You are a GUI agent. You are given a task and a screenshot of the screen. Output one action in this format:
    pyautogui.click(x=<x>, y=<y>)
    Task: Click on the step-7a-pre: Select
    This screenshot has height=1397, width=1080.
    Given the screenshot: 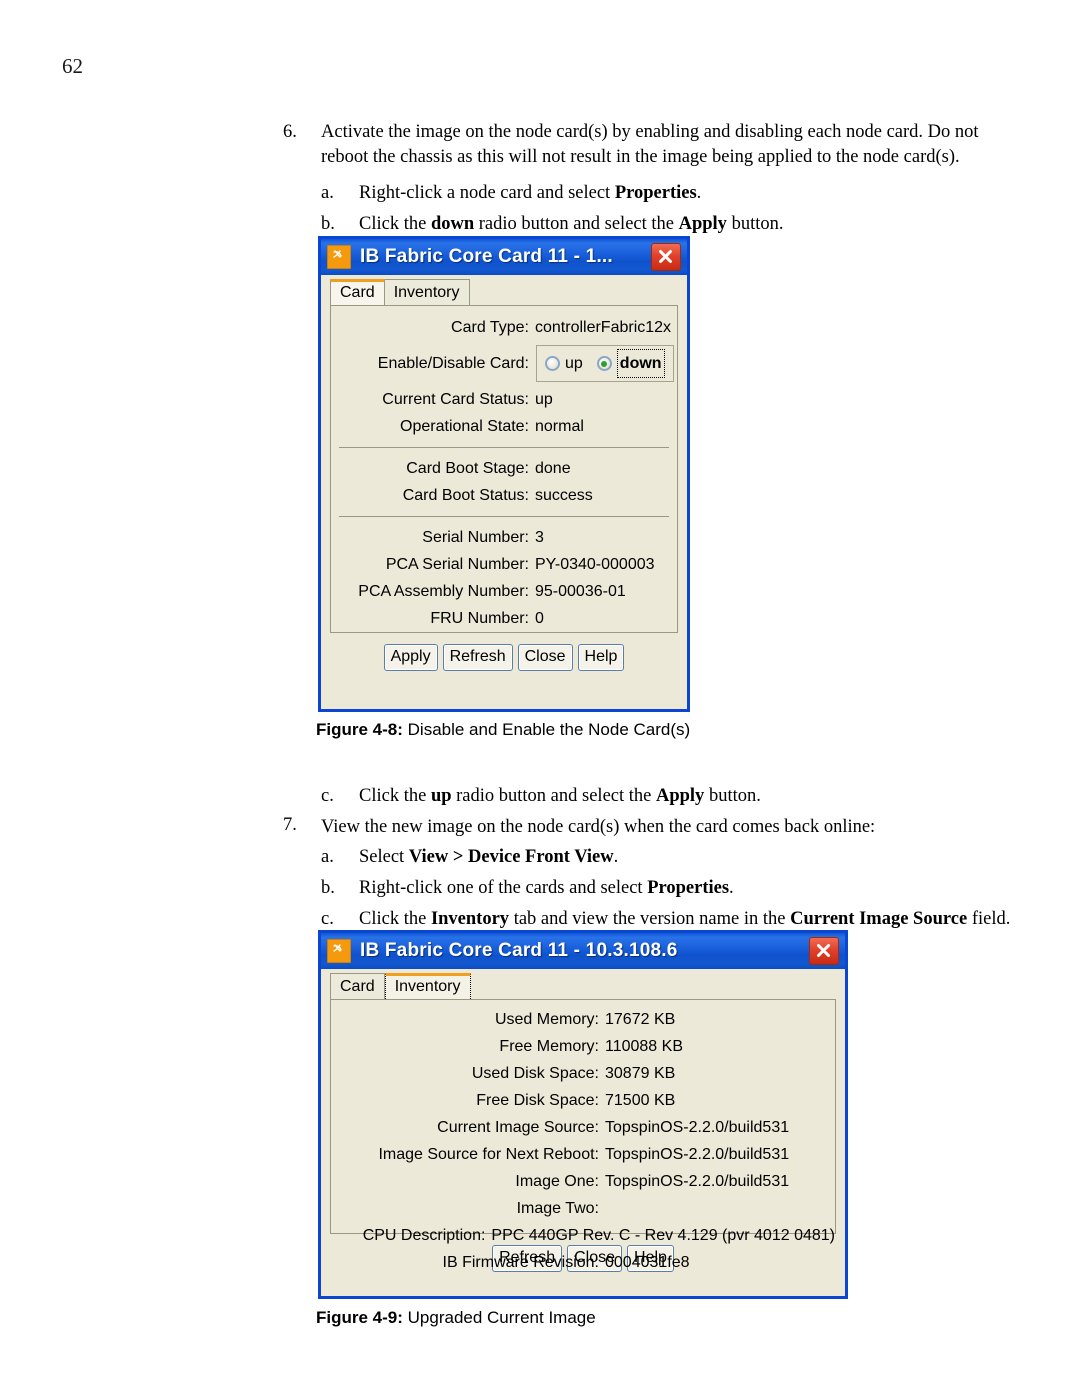 What is the action you would take?
    pyautogui.click(x=384, y=857)
    